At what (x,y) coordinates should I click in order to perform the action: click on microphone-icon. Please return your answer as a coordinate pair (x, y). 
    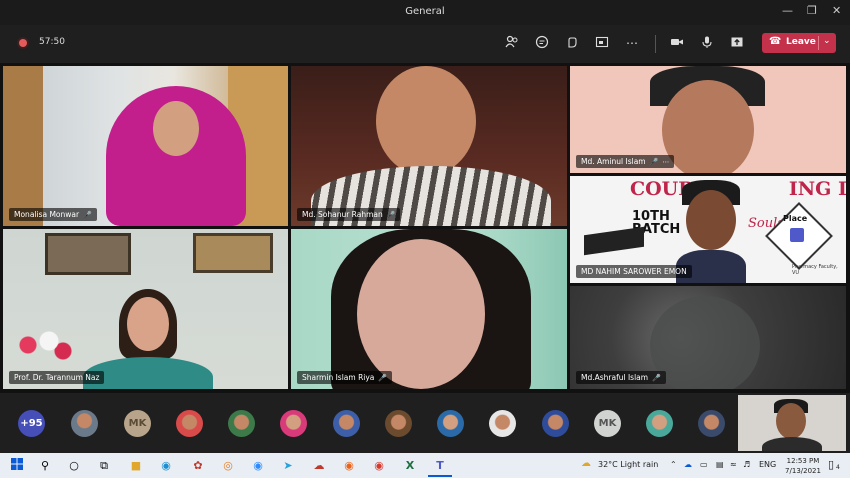
    Looking at the image, I should click on (707, 43).